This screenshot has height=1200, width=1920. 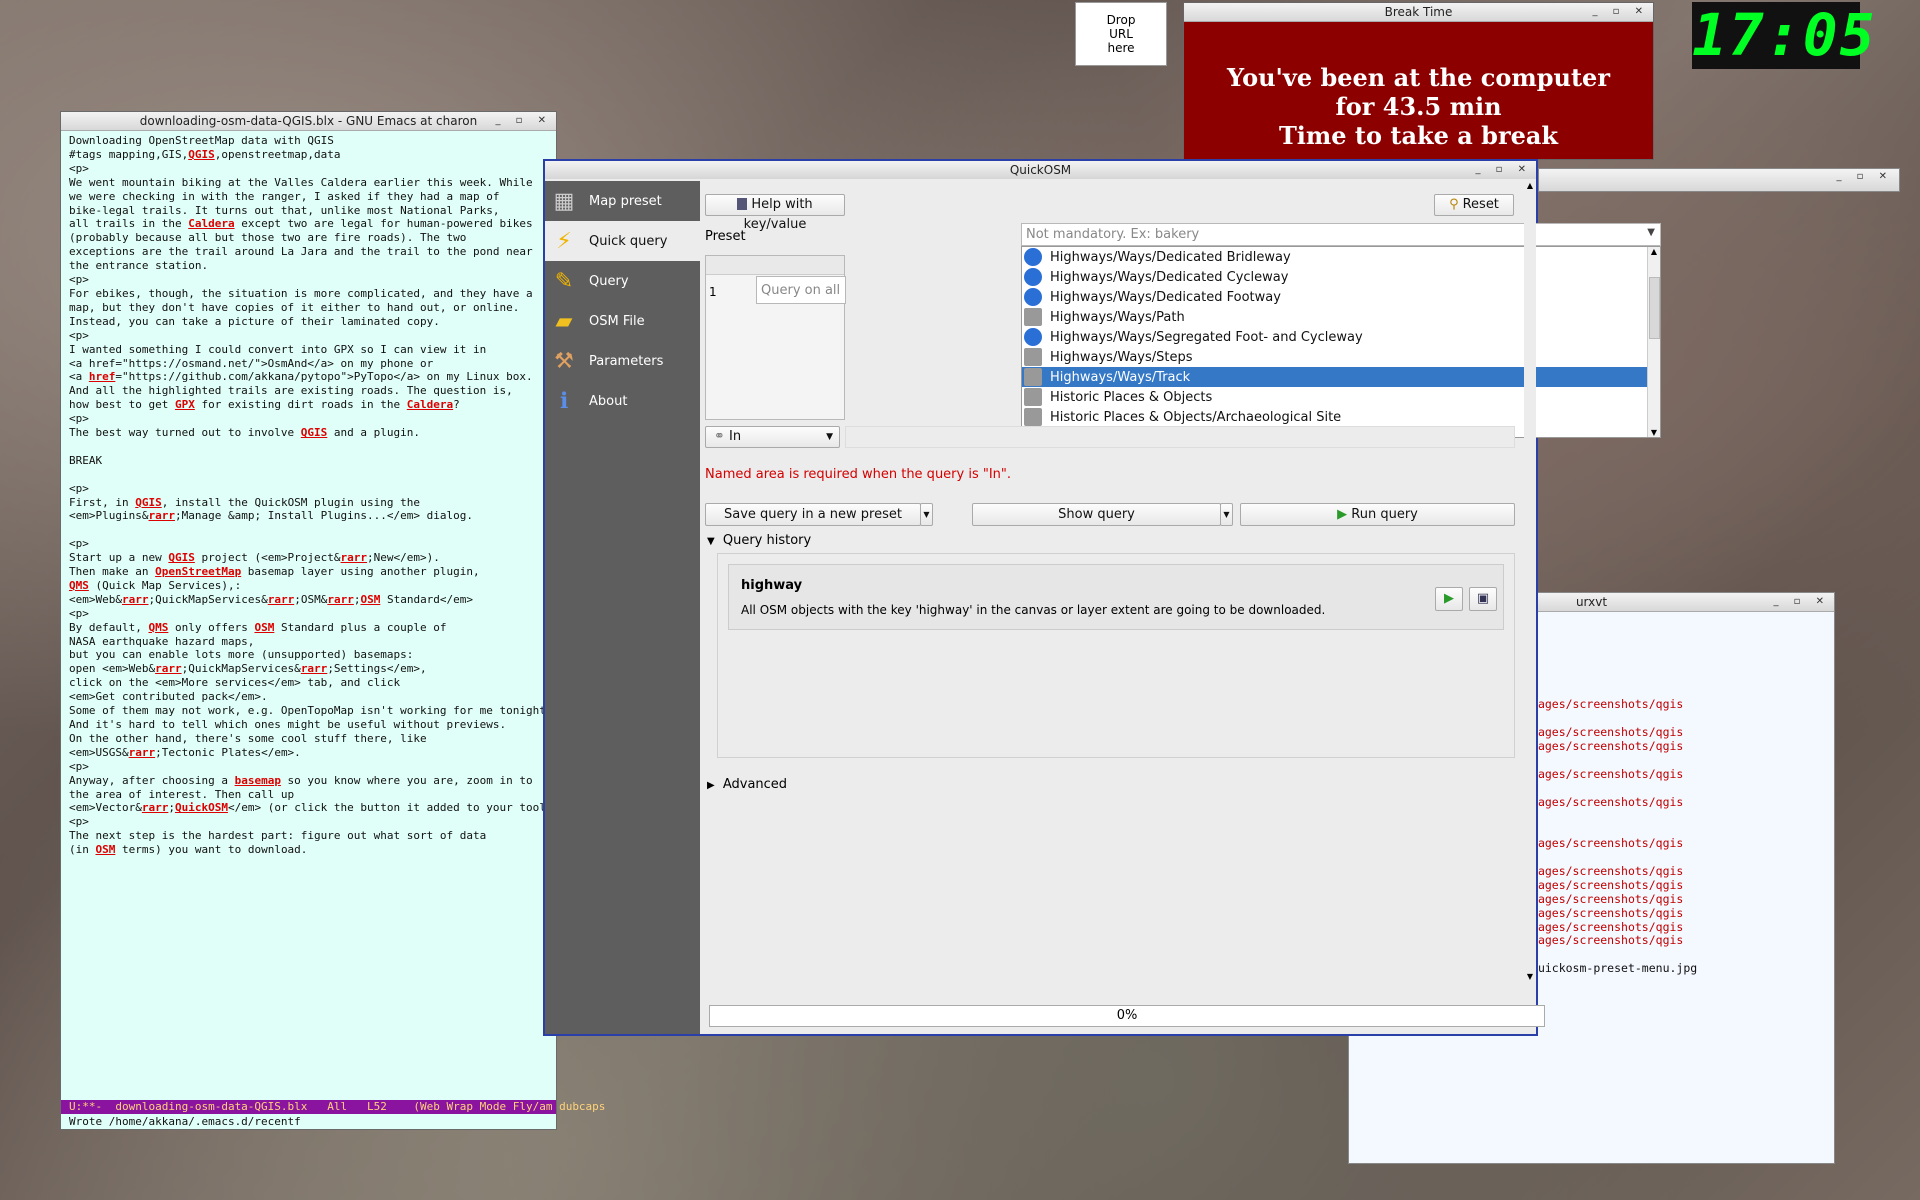 I want to click on spellcheck-highlight: rarr, so click(x=161, y=516).